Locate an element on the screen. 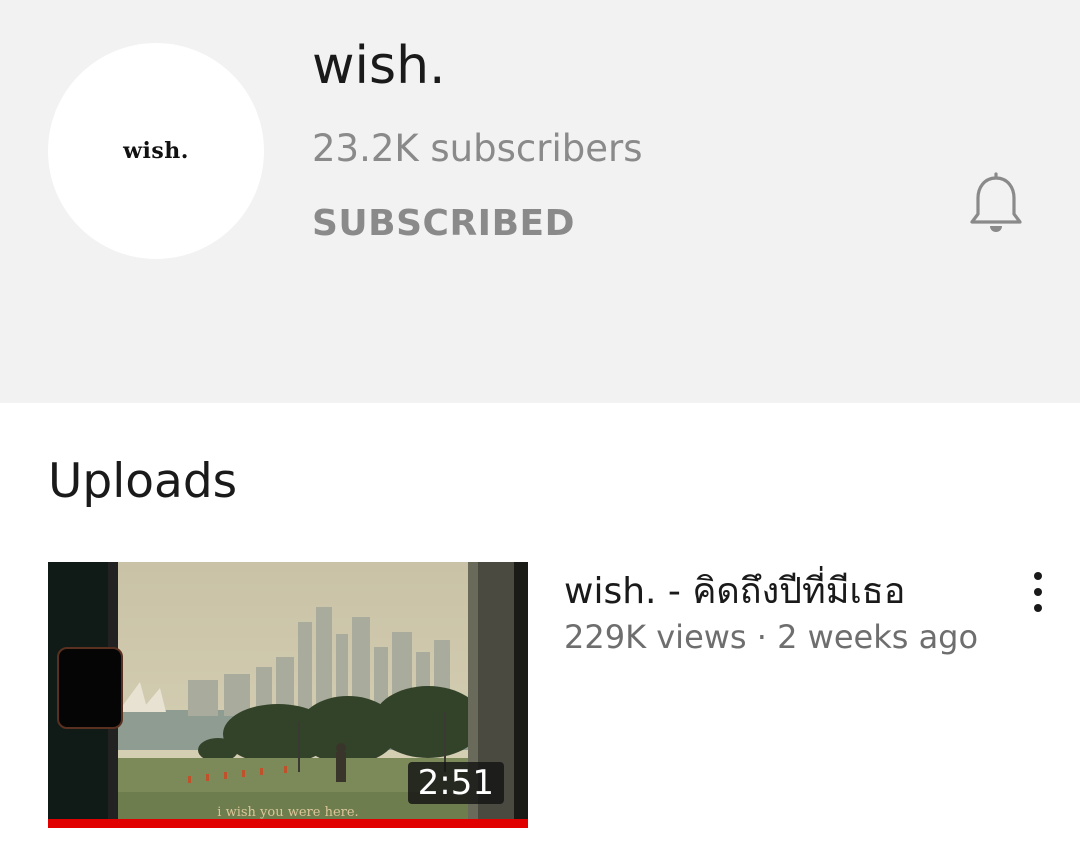 This screenshot has width=1080, height=864. uploads-heading: Uploads is located at coordinates (143, 481).